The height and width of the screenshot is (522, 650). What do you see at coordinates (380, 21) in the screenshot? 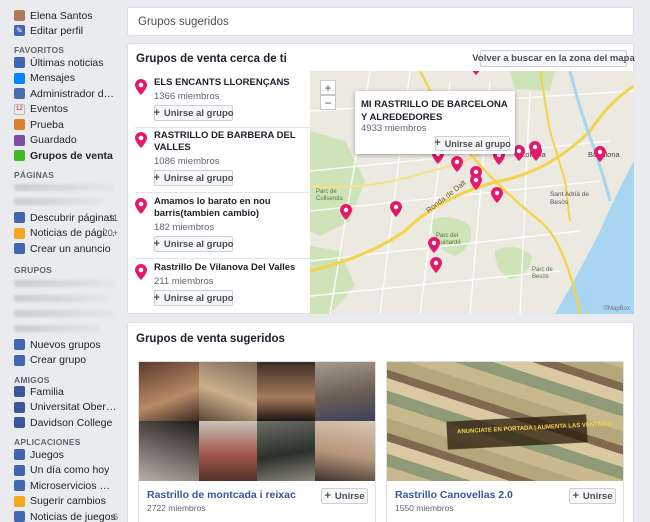
I see `page-title-bar: Grupos sugeridos` at bounding box center [380, 21].